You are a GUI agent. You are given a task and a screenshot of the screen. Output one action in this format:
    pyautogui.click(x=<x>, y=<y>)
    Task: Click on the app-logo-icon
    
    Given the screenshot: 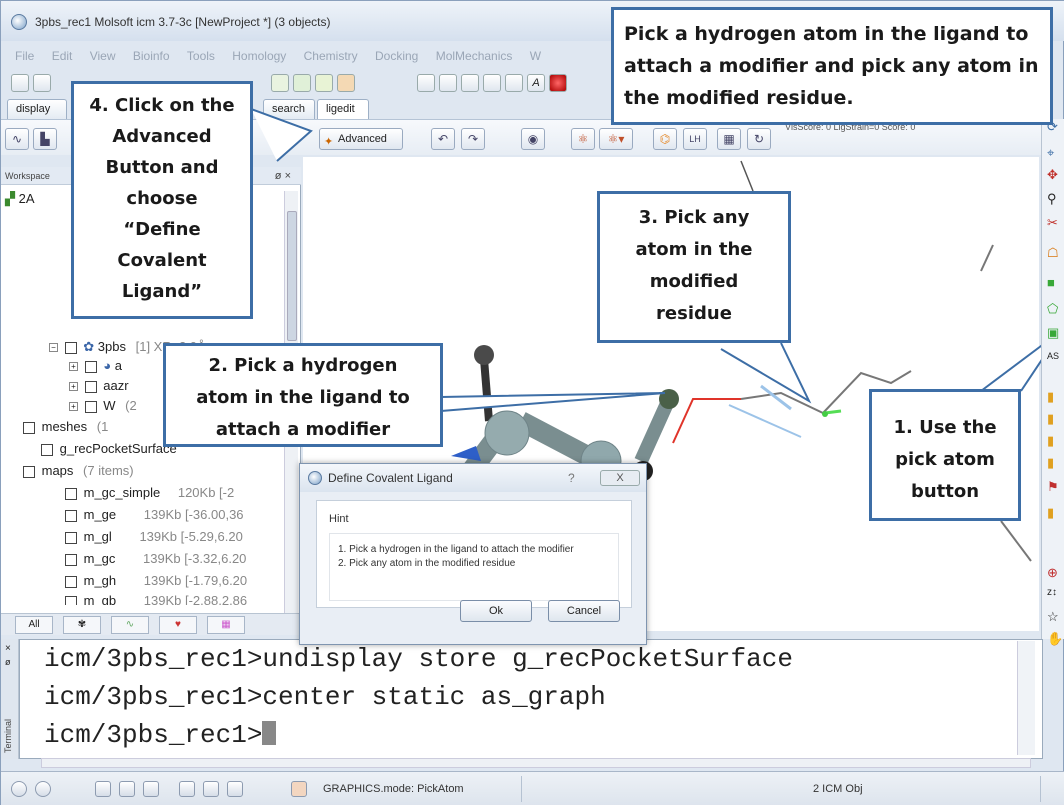 What is the action you would take?
    pyautogui.click(x=315, y=478)
    